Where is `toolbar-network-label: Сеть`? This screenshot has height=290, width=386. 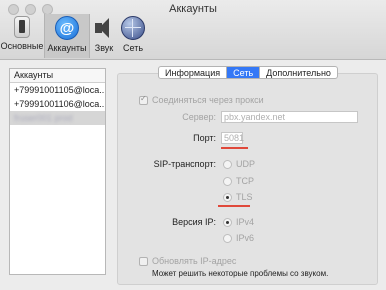
toolbar-network-label: Сеть is located at coordinates (133, 48).